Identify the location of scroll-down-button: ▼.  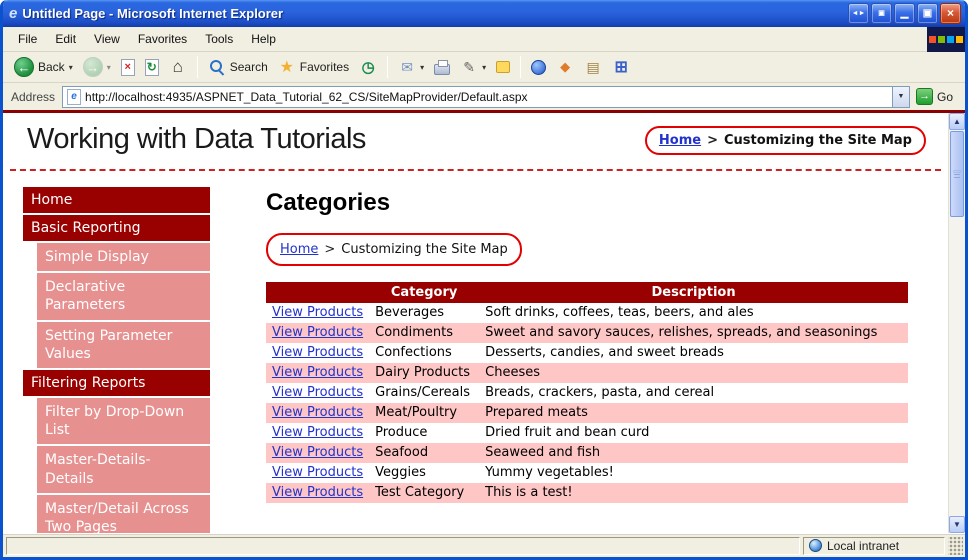
(957, 524).